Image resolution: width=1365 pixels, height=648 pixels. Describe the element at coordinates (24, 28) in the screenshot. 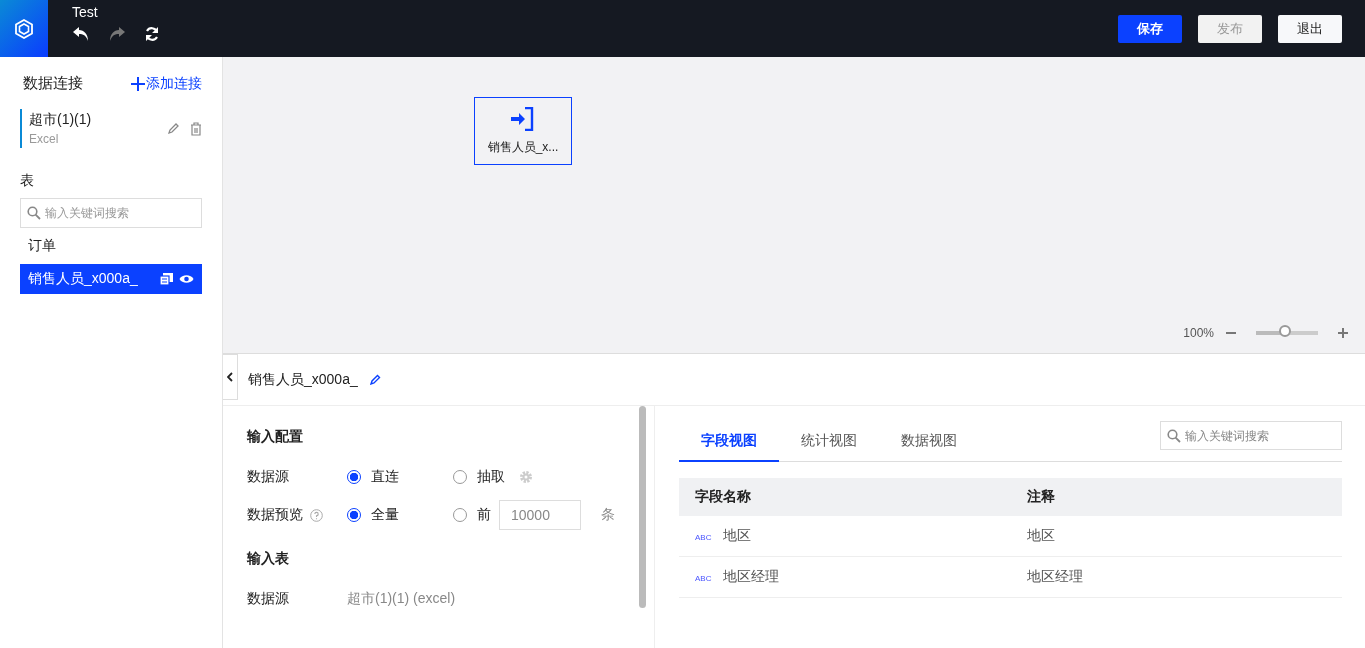

I see `logo-icon` at that location.